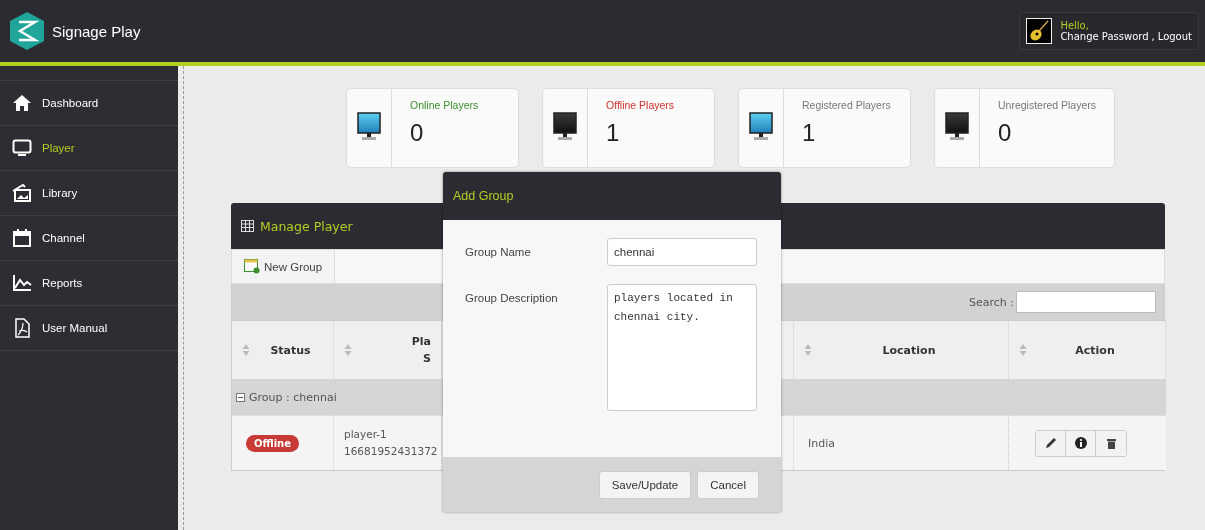 The width and height of the screenshot is (1205, 530). I want to click on info-icon, so click(1080, 443).